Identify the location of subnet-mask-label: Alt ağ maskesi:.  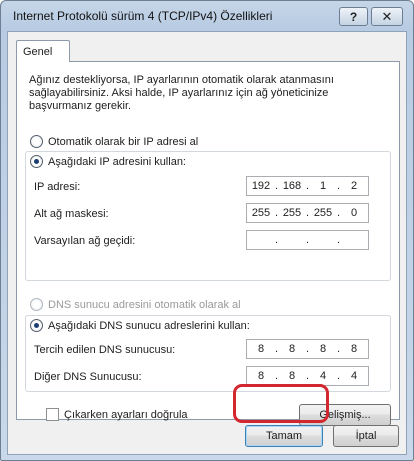
(71, 214).